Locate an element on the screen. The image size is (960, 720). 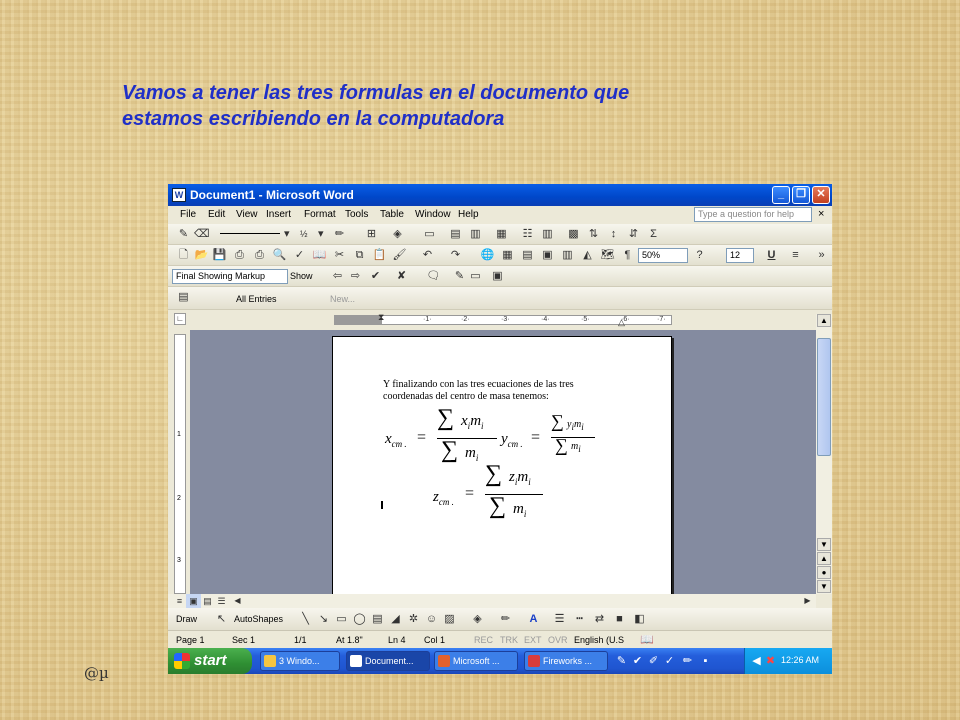
reject-change-icon: ✘ is located at coordinates (401, 276).